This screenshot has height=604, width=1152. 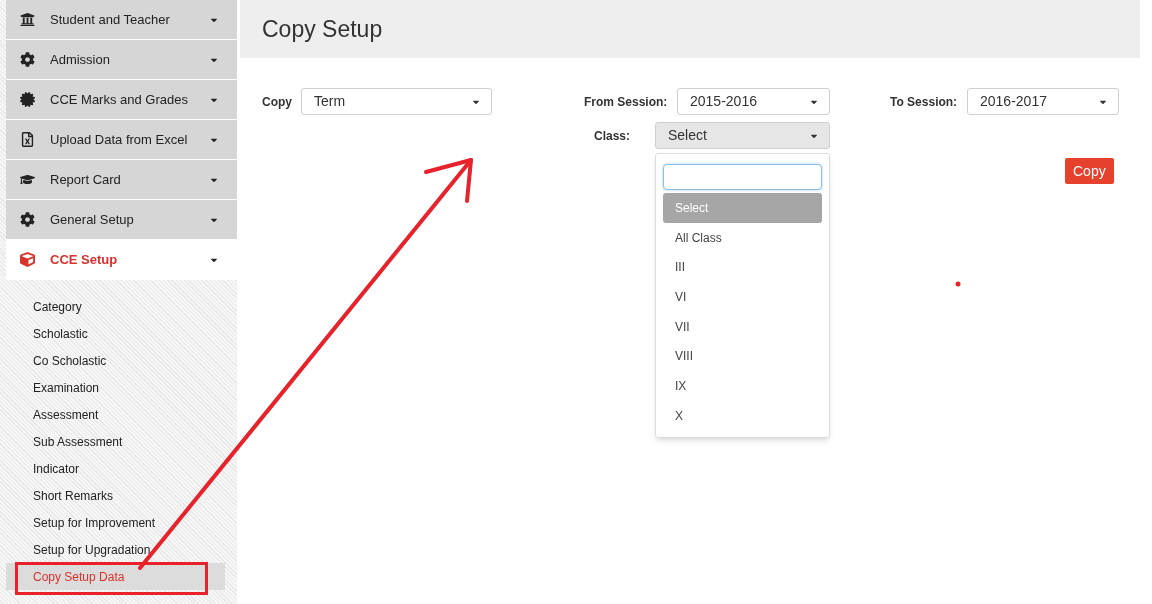 What do you see at coordinates (322, 29) in the screenshot?
I see `page-title: Copy Setup` at bounding box center [322, 29].